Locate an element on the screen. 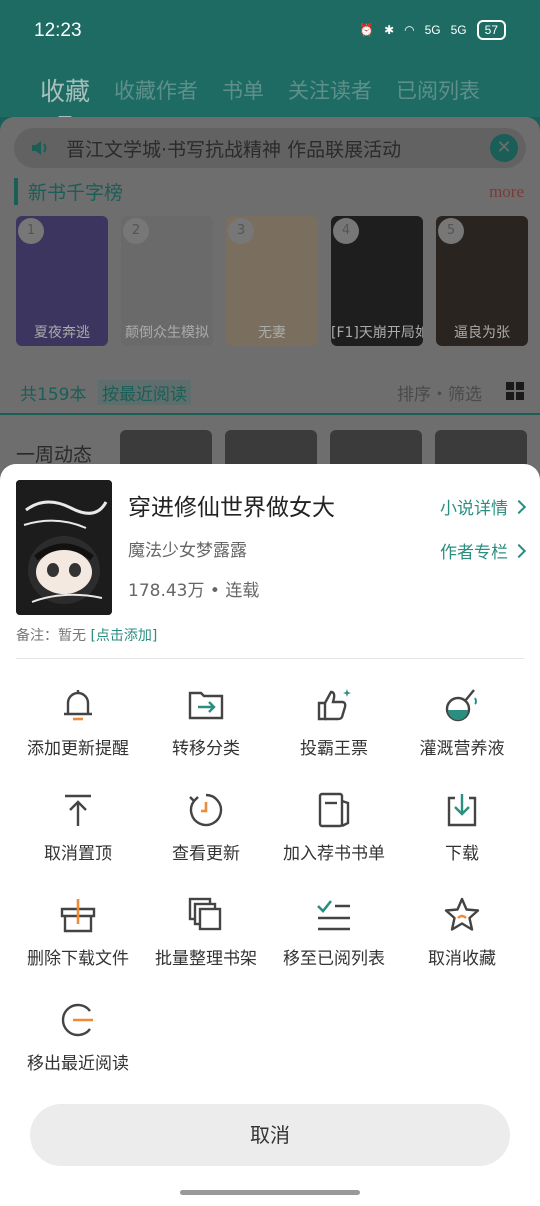  signal-label-1: 5G is located at coordinates (432, 30).